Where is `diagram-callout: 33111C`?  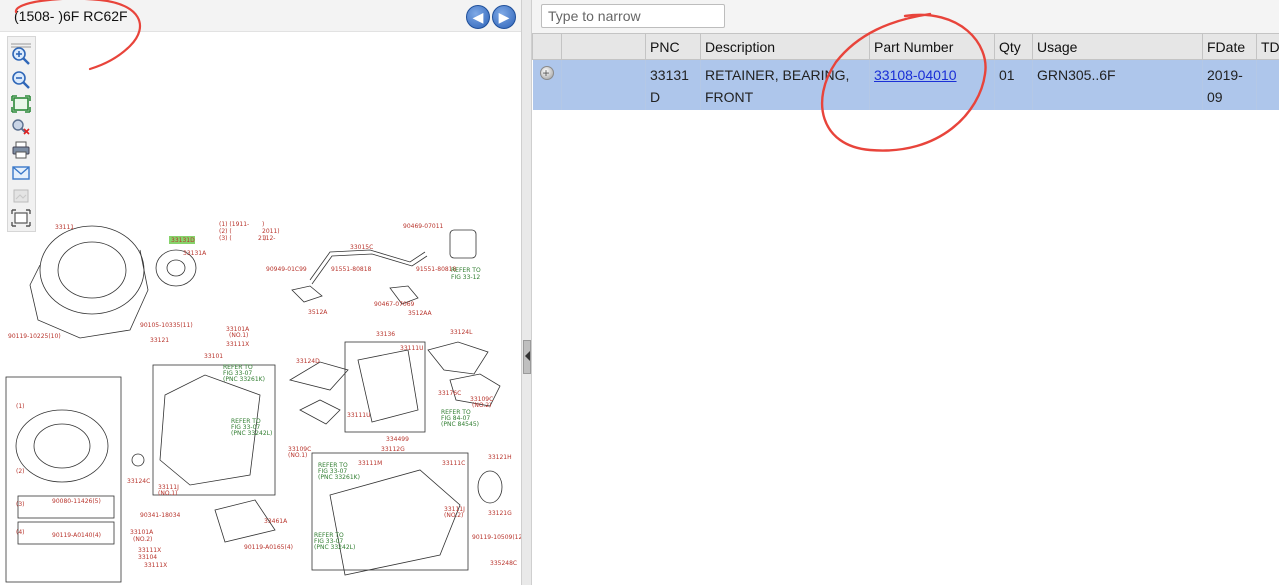 diagram-callout: 33111C is located at coordinates (453, 463).